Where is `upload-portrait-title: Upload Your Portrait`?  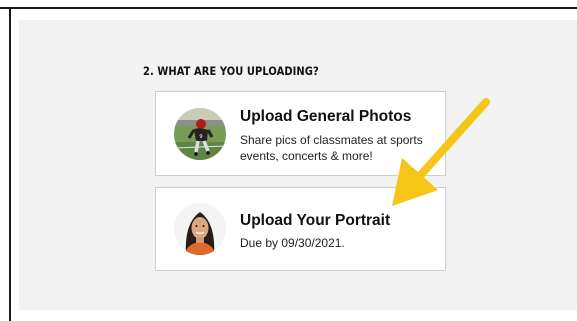 upload-portrait-title: Upload Your Portrait is located at coordinates (315, 220).